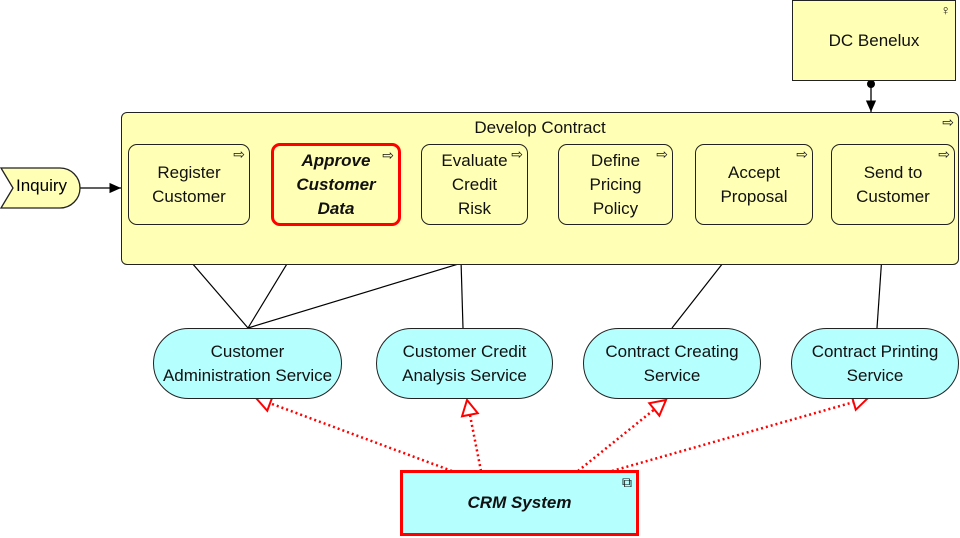 The height and width of the screenshot is (538, 960). I want to click on component-crm-system: ⧉ CRM System, so click(519, 503).